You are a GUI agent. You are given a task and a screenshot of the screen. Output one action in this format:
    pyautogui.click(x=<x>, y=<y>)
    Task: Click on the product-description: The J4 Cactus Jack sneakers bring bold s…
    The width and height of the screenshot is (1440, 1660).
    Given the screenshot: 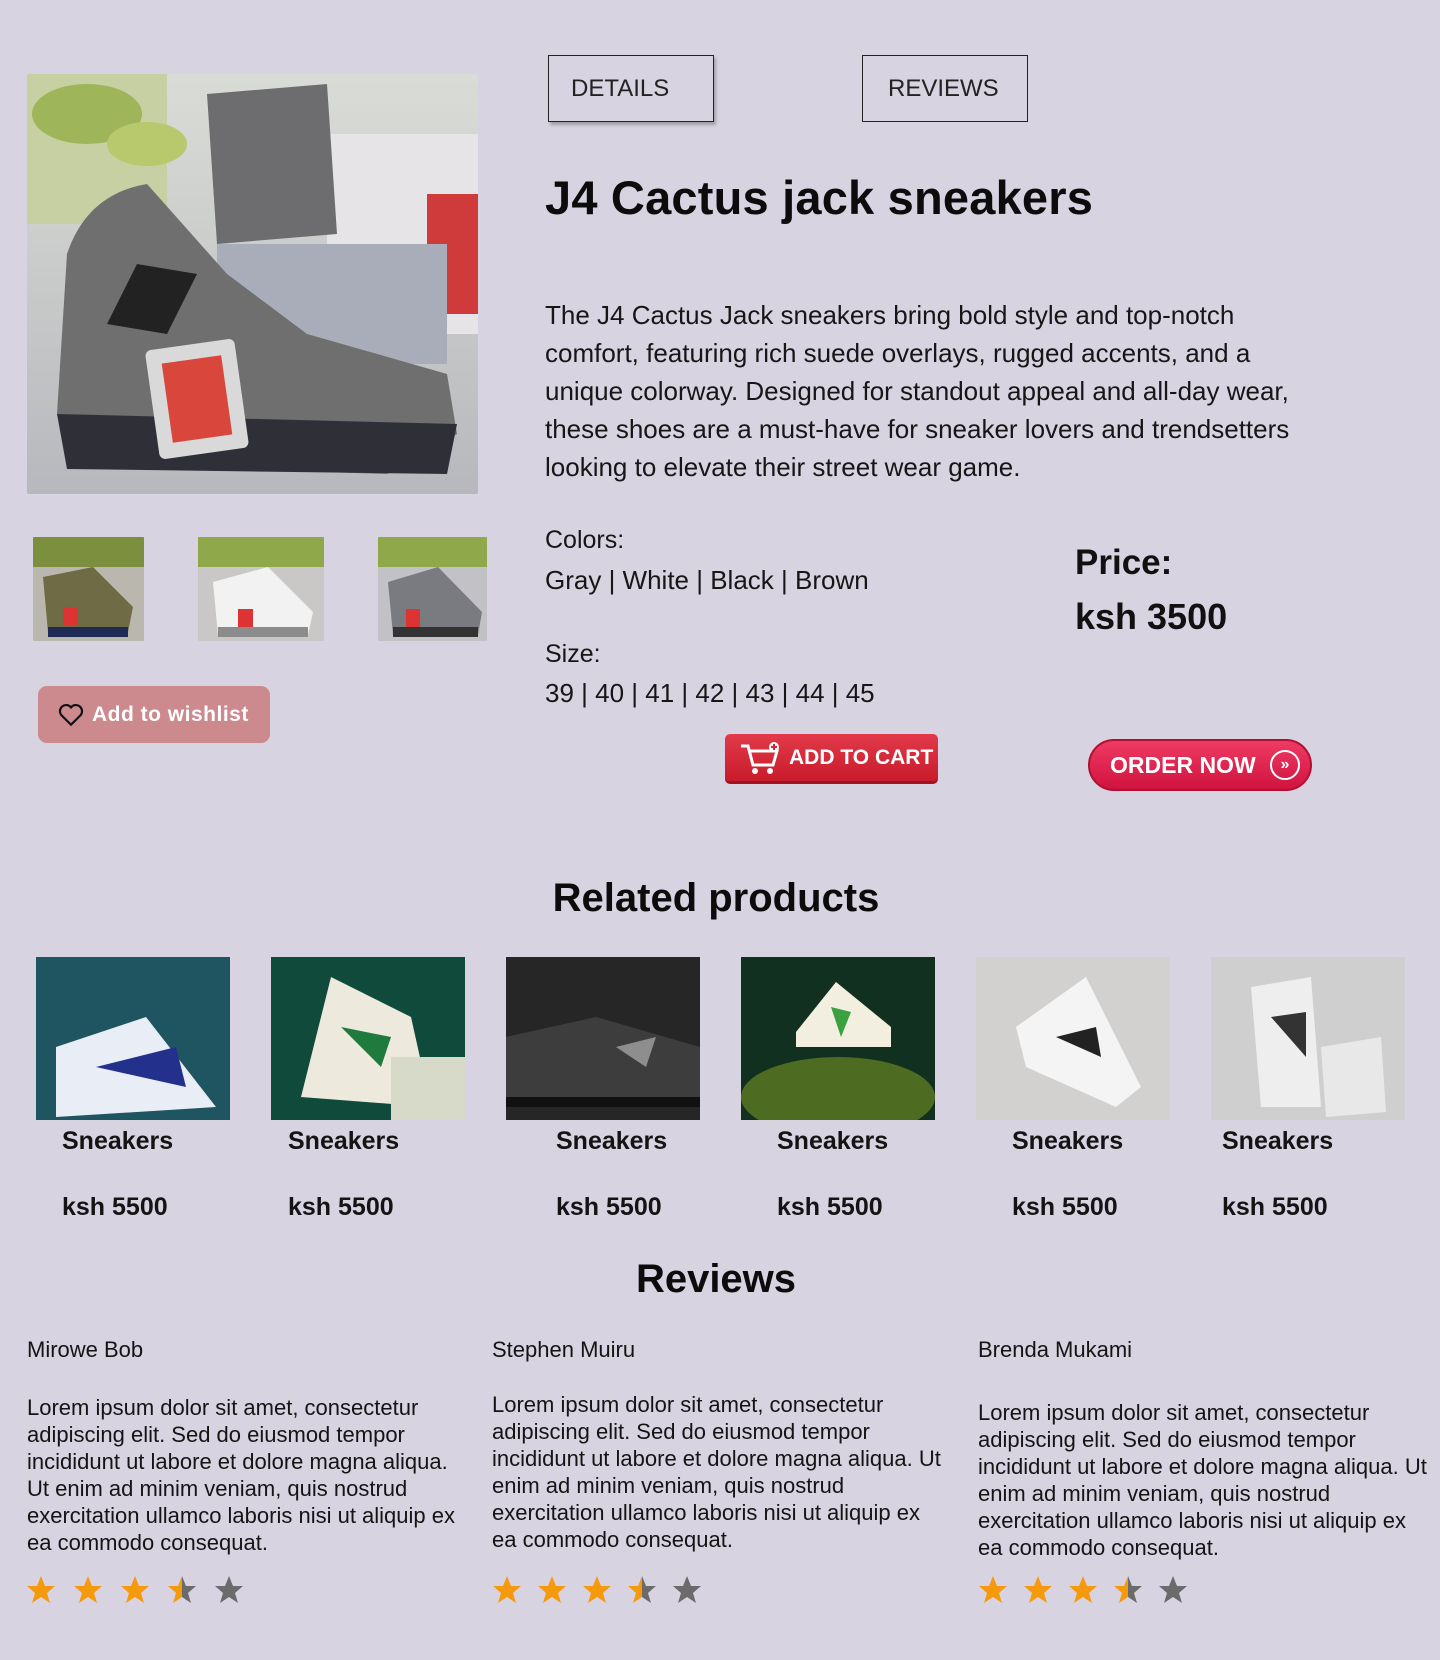 What is the action you would take?
    pyautogui.click(x=917, y=391)
    